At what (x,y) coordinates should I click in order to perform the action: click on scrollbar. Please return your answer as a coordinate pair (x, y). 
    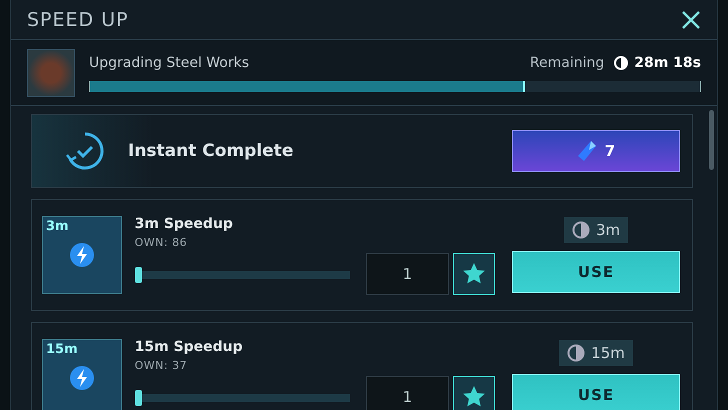
    Looking at the image, I should click on (711, 140).